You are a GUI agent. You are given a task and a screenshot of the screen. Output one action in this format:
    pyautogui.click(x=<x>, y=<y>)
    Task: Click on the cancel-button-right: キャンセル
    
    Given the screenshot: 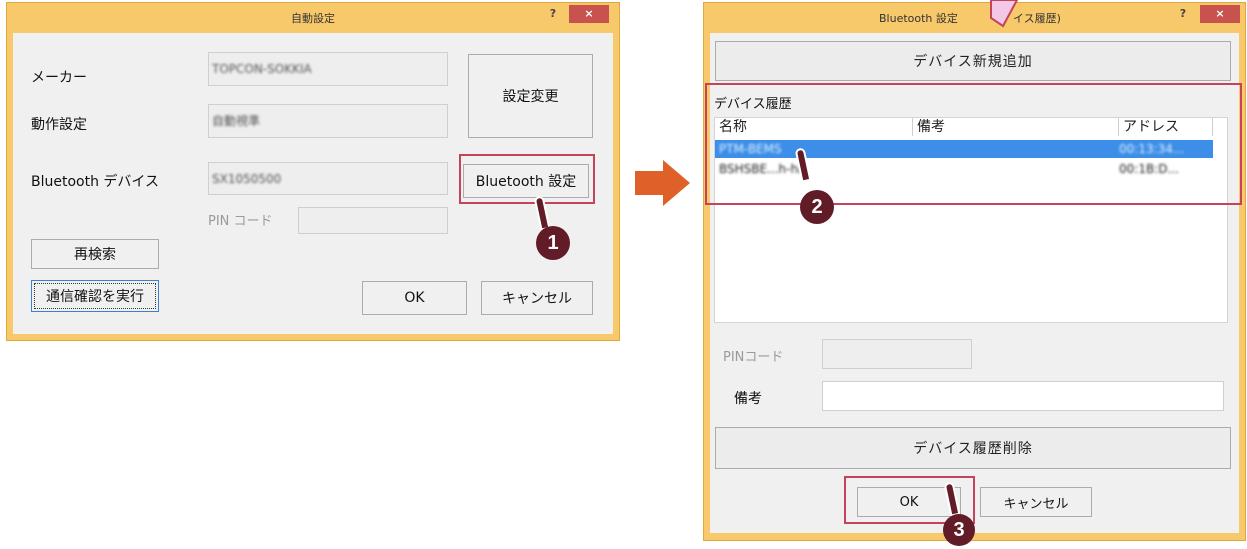 What is the action you would take?
    pyautogui.click(x=1036, y=502)
    